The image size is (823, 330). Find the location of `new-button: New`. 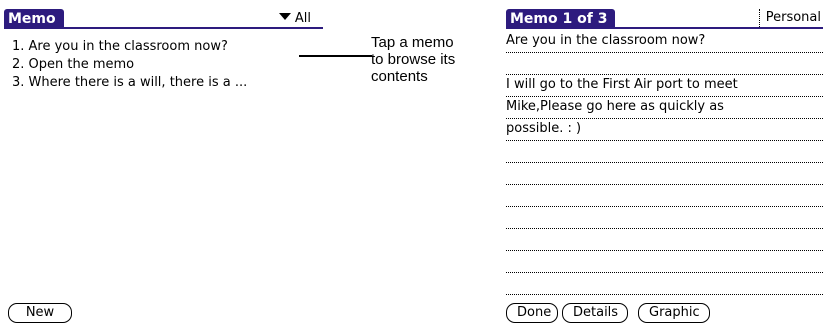

new-button: New is located at coordinates (40, 313).